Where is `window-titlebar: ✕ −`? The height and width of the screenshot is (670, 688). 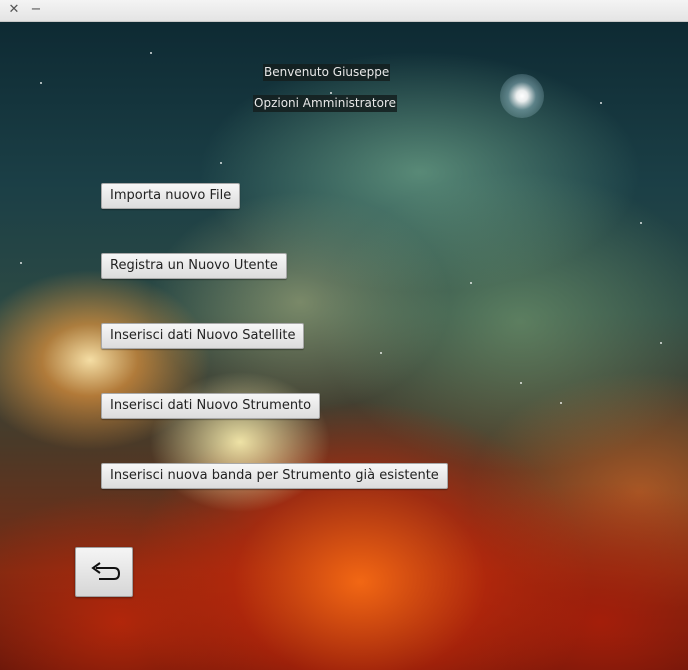
window-titlebar: ✕ − is located at coordinates (344, 11).